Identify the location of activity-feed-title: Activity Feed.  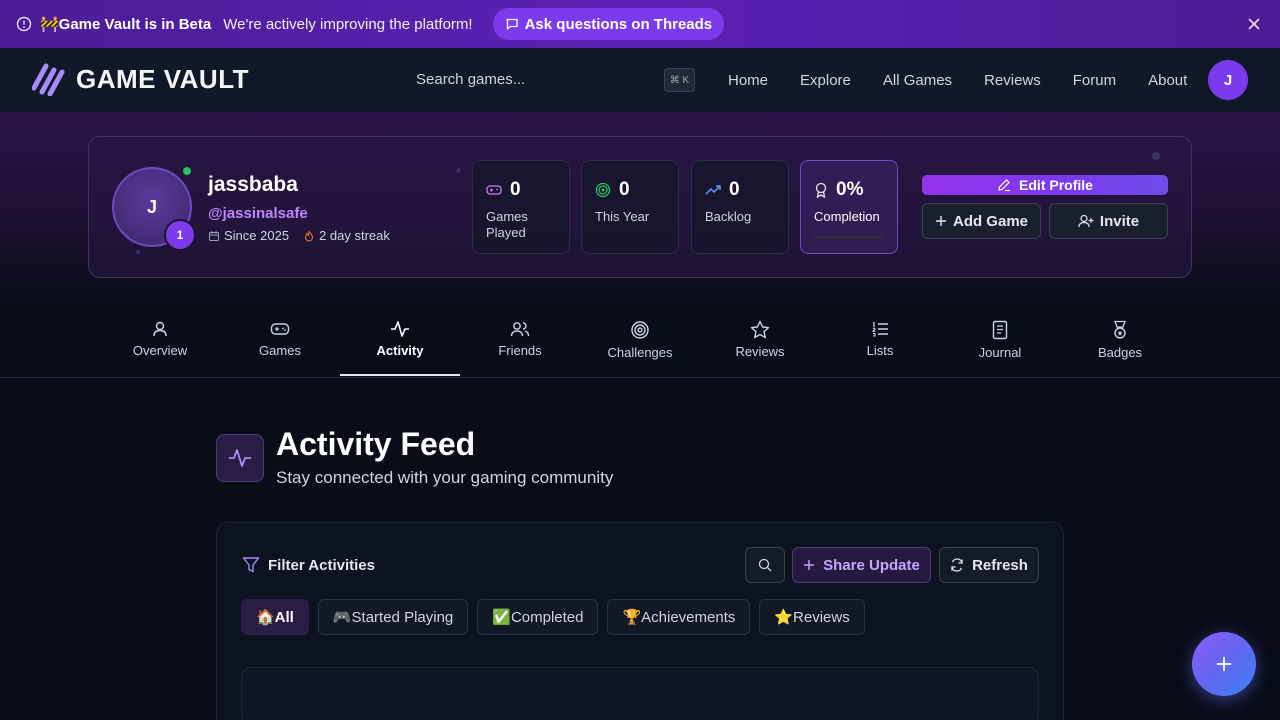
(376, 444).